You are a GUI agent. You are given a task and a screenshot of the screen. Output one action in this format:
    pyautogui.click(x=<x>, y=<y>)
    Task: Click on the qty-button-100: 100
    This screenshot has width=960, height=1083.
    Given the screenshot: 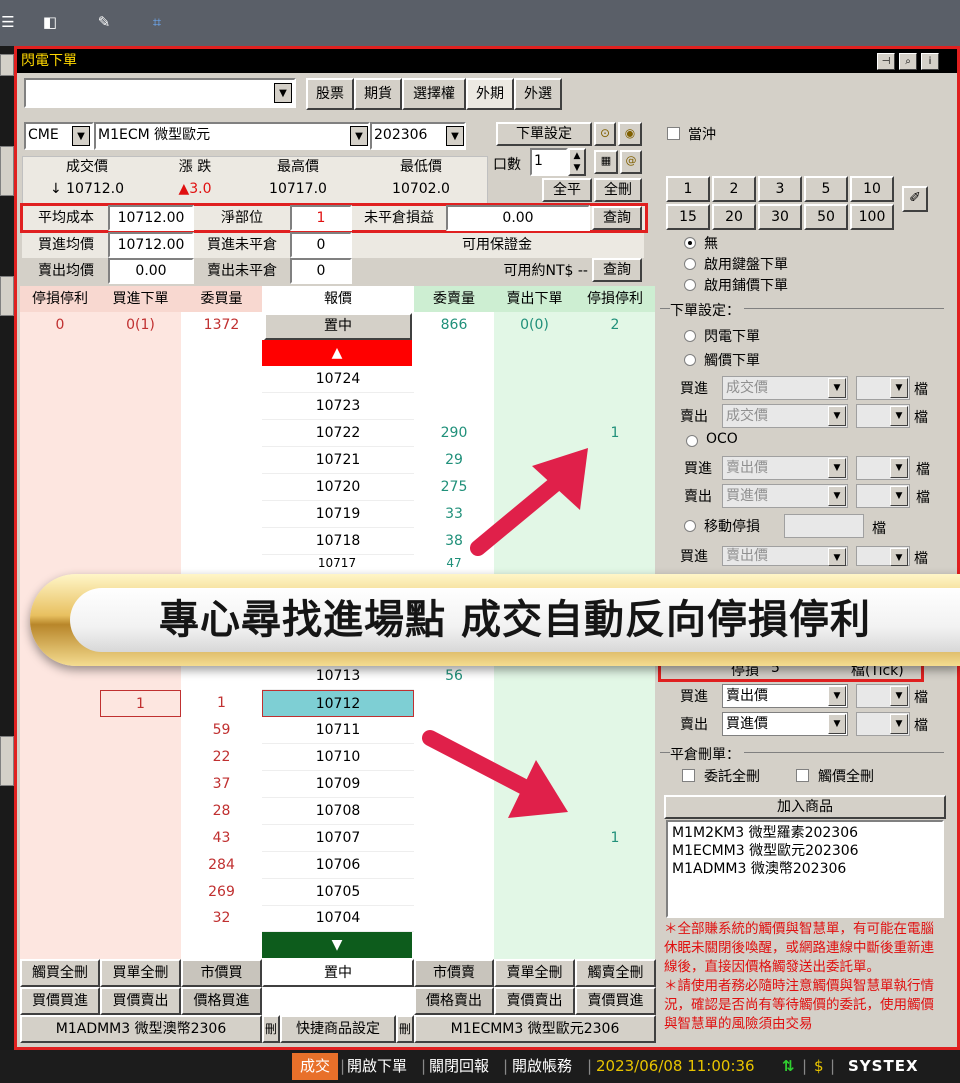 What is the action you would take?
    pyautogui.click(x=872, y=217)
    